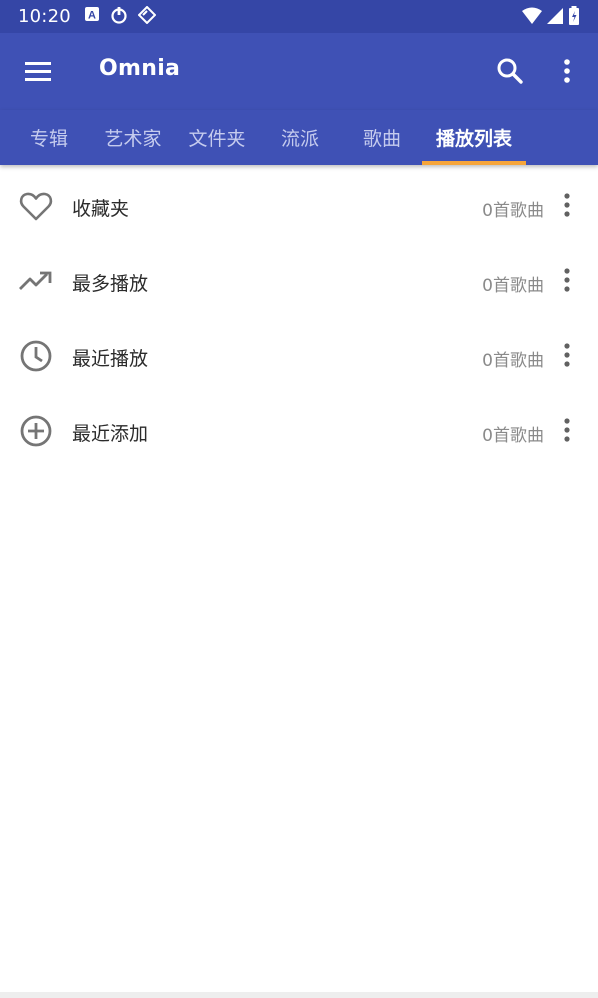 This screenshot has width=598, height=998. What do you see at coordinates (101, 209) in the screenshot?
I see `playlist-label: 收藏夹` at bounding box center [101, 209].